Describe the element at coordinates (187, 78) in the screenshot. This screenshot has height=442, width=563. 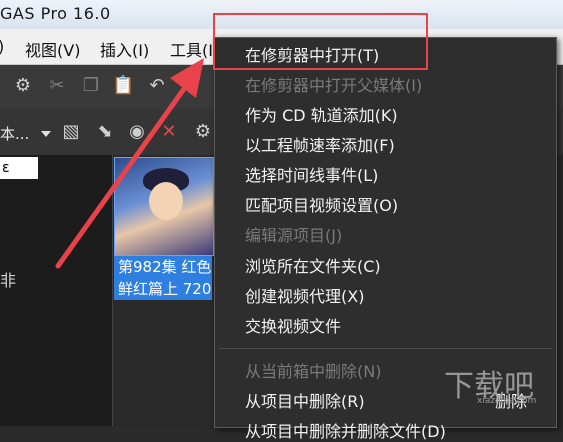
I see `arrow-head` at that location.